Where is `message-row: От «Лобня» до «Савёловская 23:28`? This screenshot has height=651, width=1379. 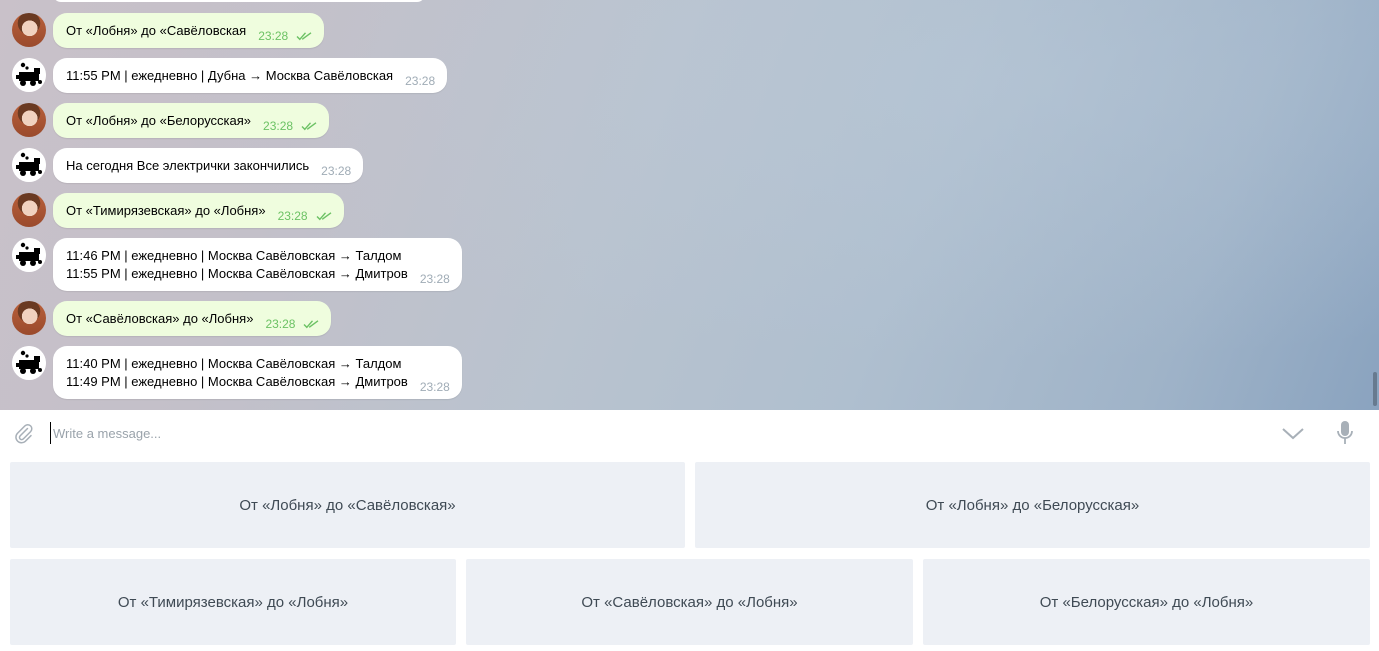
message-row: От «Лобня» до «Савёловская 23:28 is located at coordinates (168, 30).